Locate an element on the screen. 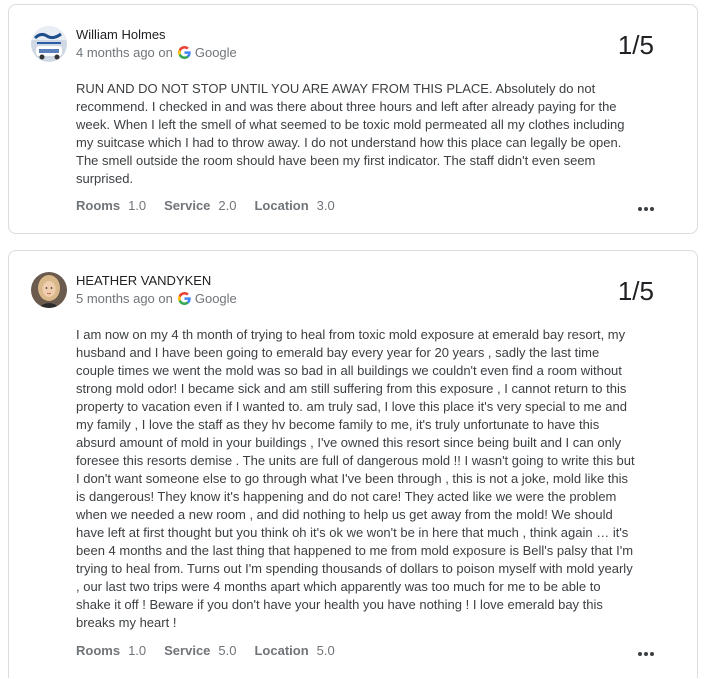  subrating-location: Location 3.0 is located at coordinates (294, 205).